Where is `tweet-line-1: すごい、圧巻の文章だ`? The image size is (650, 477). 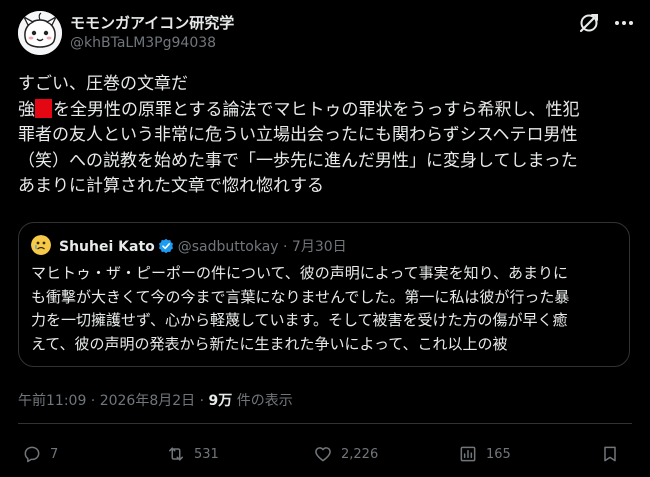 tweet-line-1: すごい、圧巻の文章だ is located at coordinates (103, 84).